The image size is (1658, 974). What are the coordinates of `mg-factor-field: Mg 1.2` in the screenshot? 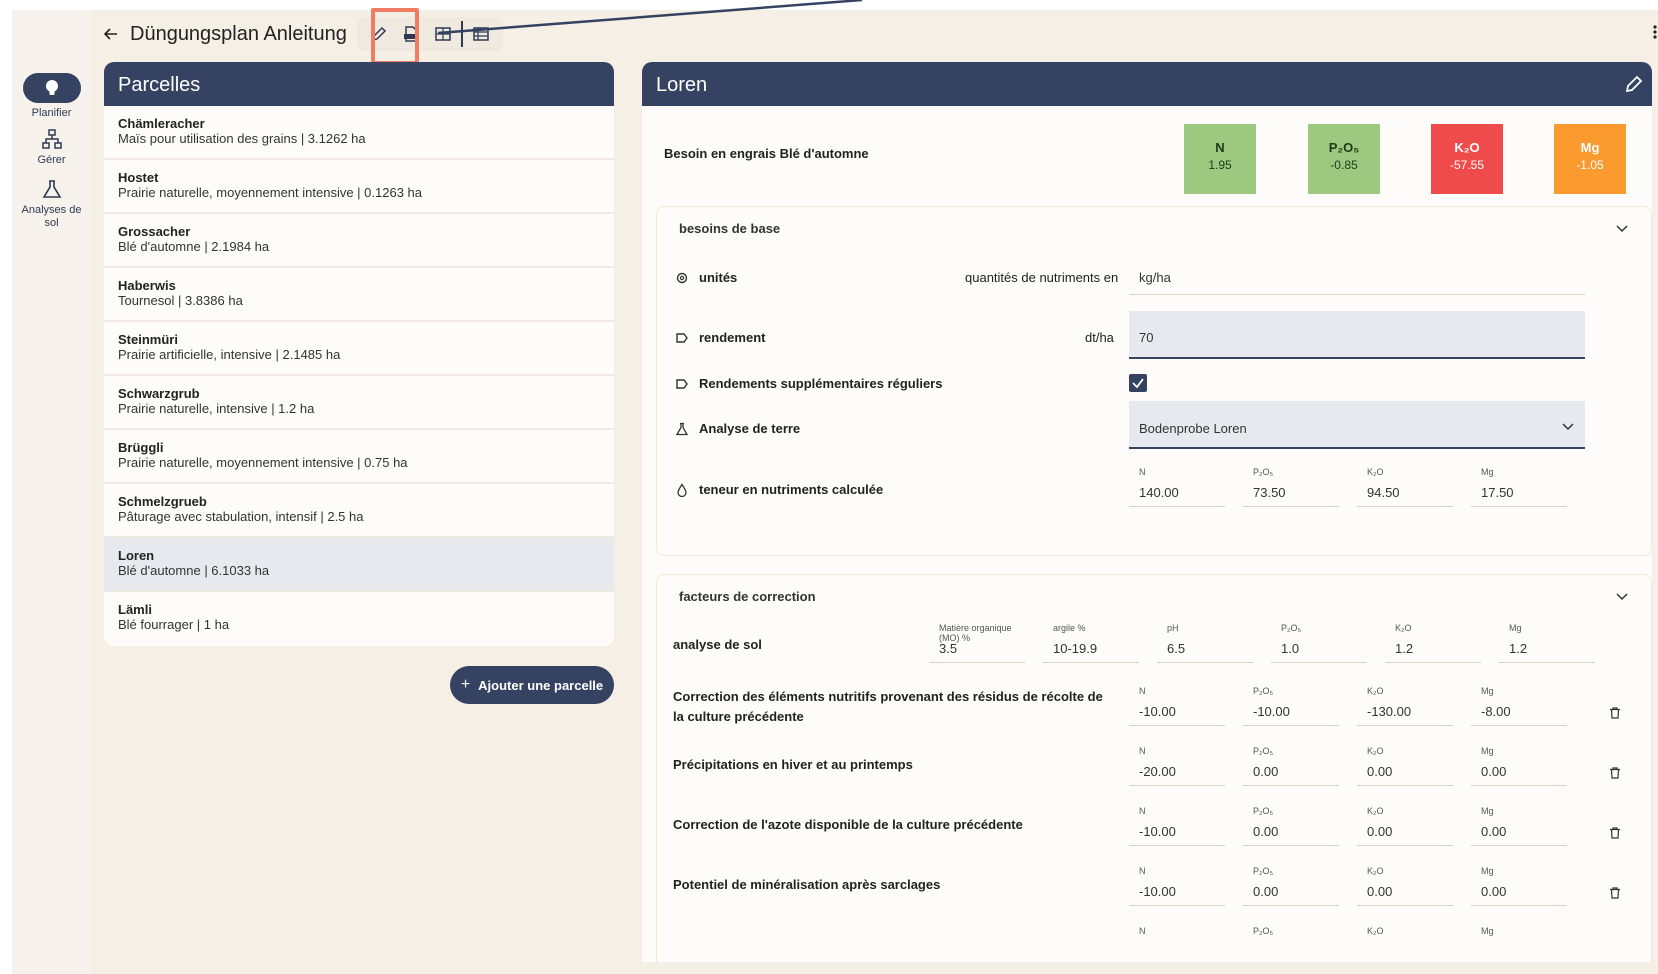 It's located at (1547, 641).